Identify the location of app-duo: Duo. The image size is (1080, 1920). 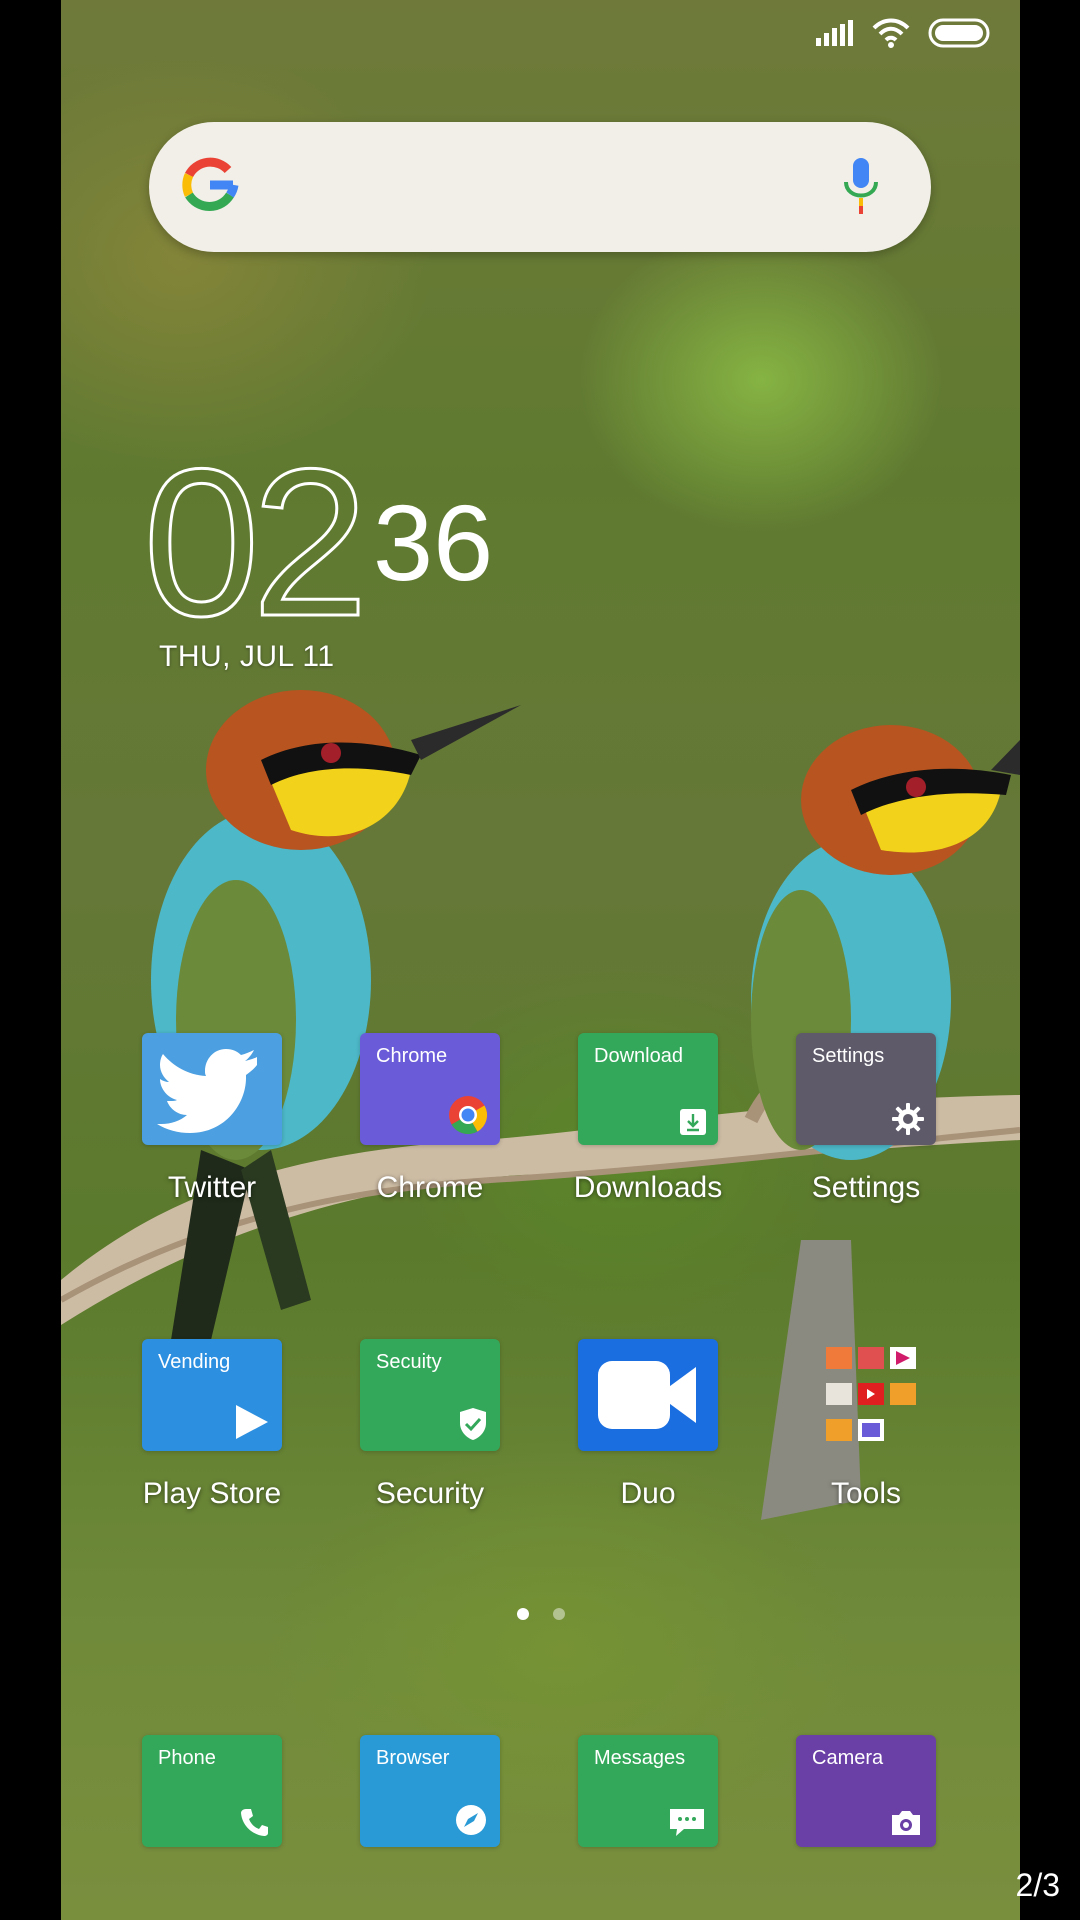
(648, 1425).